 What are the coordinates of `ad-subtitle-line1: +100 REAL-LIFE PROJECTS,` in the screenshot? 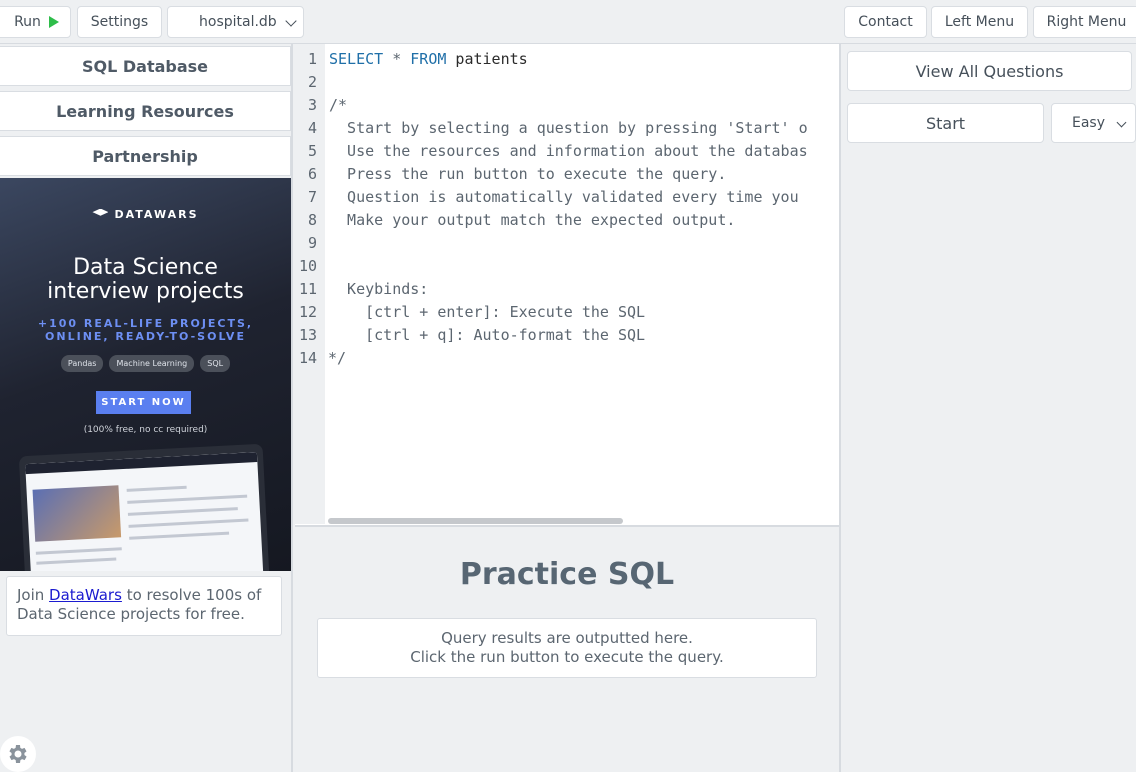 It's located at (145, 323).